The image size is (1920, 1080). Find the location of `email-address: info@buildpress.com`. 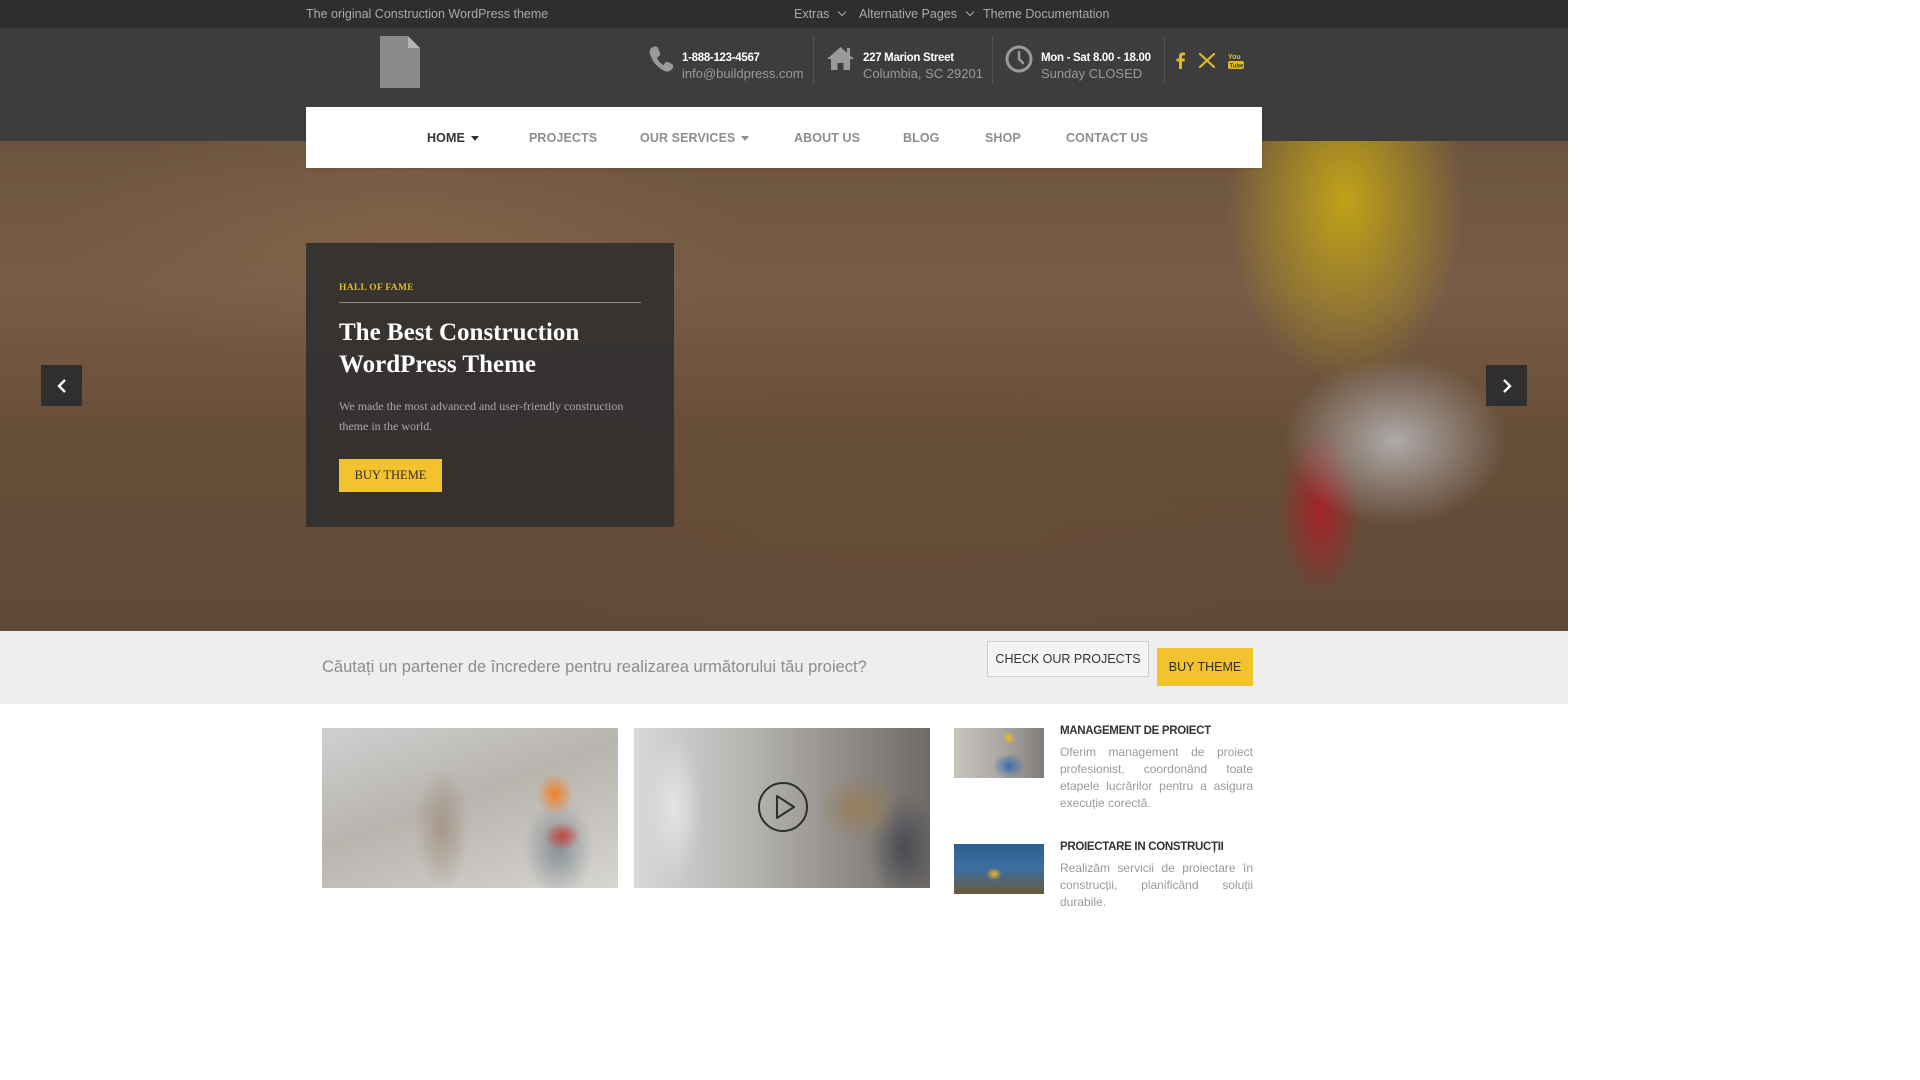

email-address: info@buildpress.com is located at coordinates (743, 73).